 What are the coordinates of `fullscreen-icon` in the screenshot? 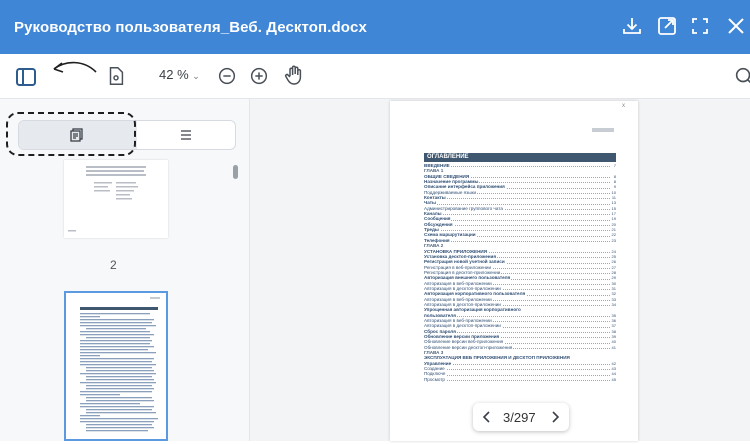 It's located at (700, 26).